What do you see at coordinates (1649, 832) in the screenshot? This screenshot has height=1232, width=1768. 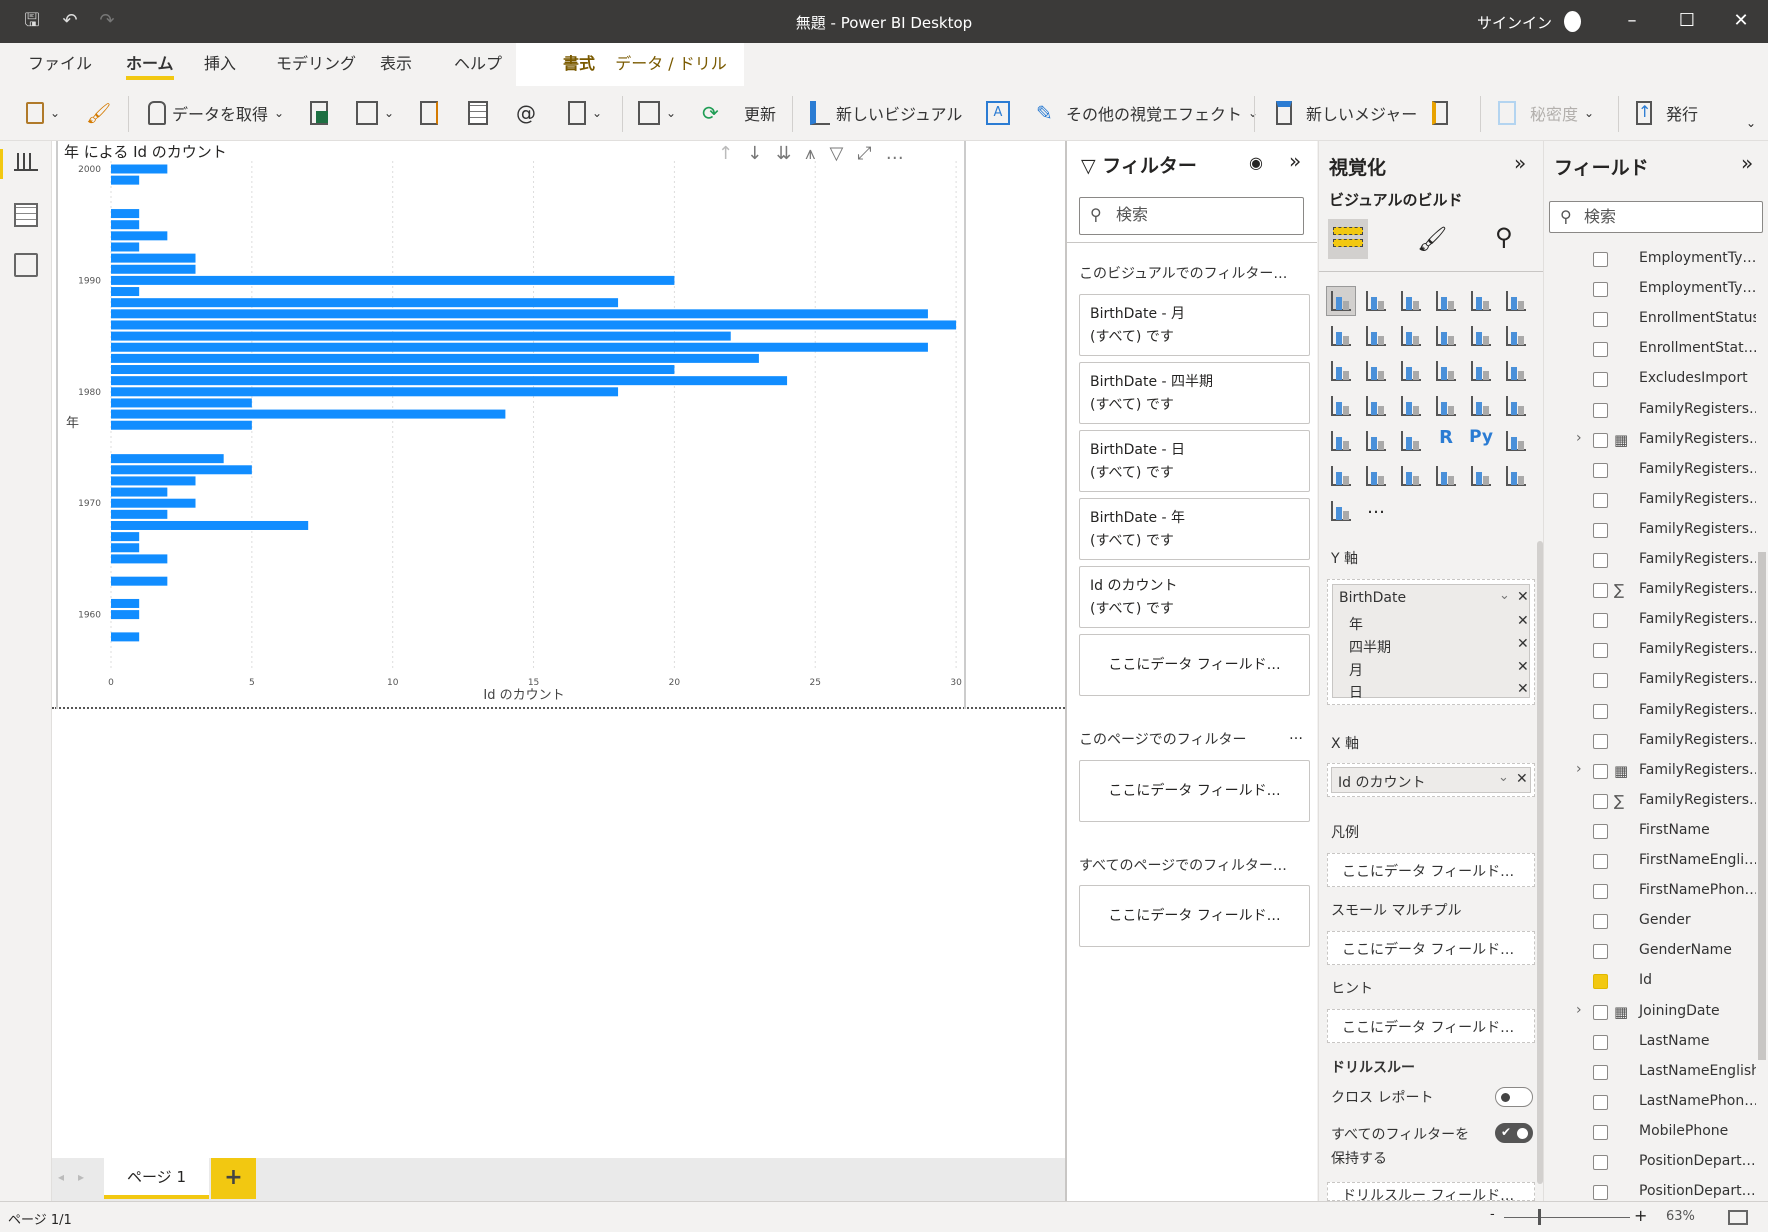 I see `field-item: FirstName` at bounding box center [1649, 832].